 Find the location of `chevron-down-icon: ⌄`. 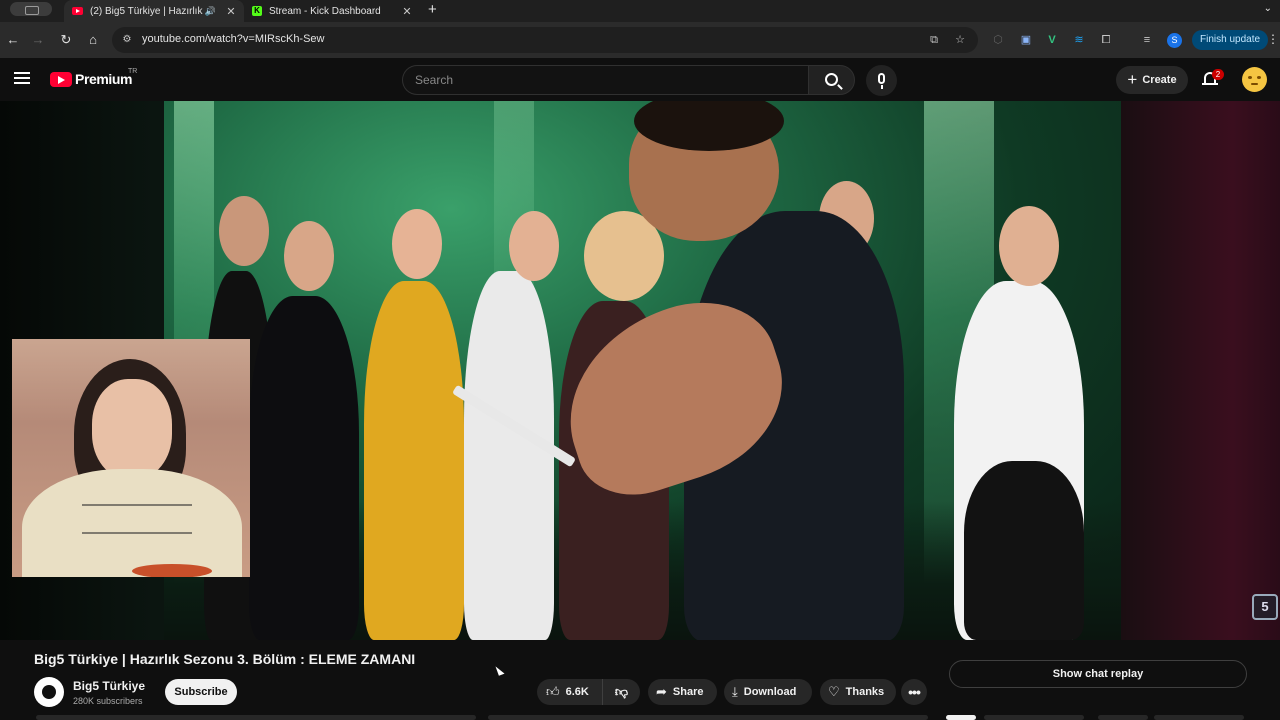

chevron-down-icon: ⌄ is located at coordinates (1268, 8).